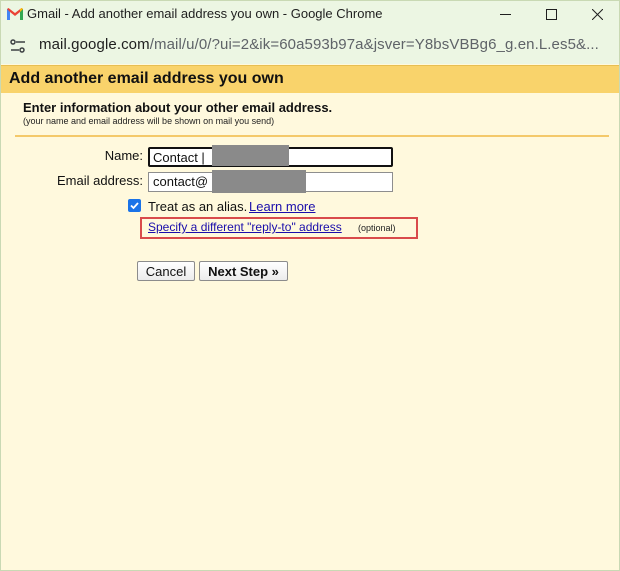 This screenshot has width=620, height=571. I want to click on gmail-logo-icon, so click(15, 14).